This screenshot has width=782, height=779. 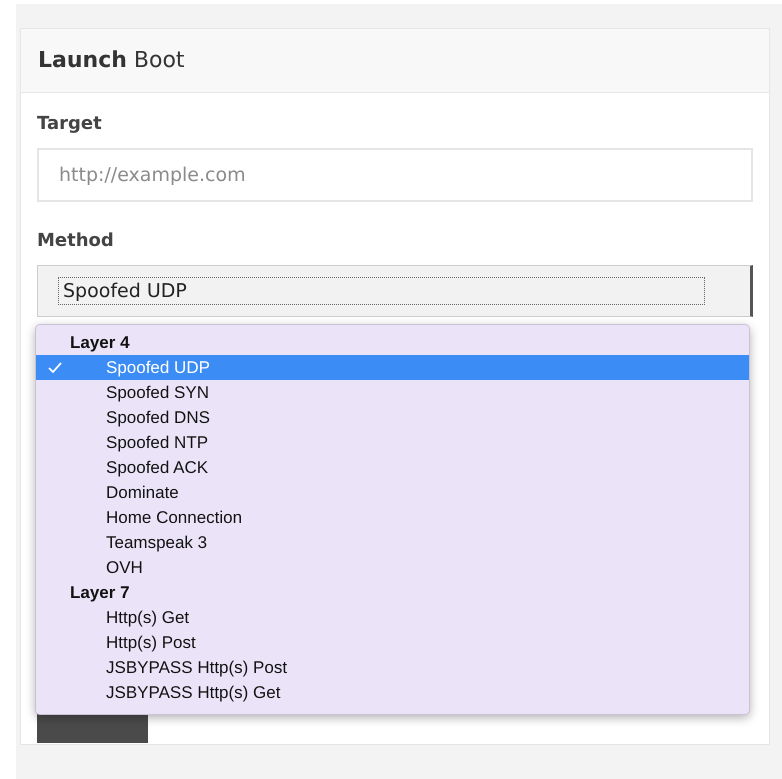 What do you see at coordinates (55, 367) in the screenshot?
I see `checkmark-icon` at bounding box center [55, 367].